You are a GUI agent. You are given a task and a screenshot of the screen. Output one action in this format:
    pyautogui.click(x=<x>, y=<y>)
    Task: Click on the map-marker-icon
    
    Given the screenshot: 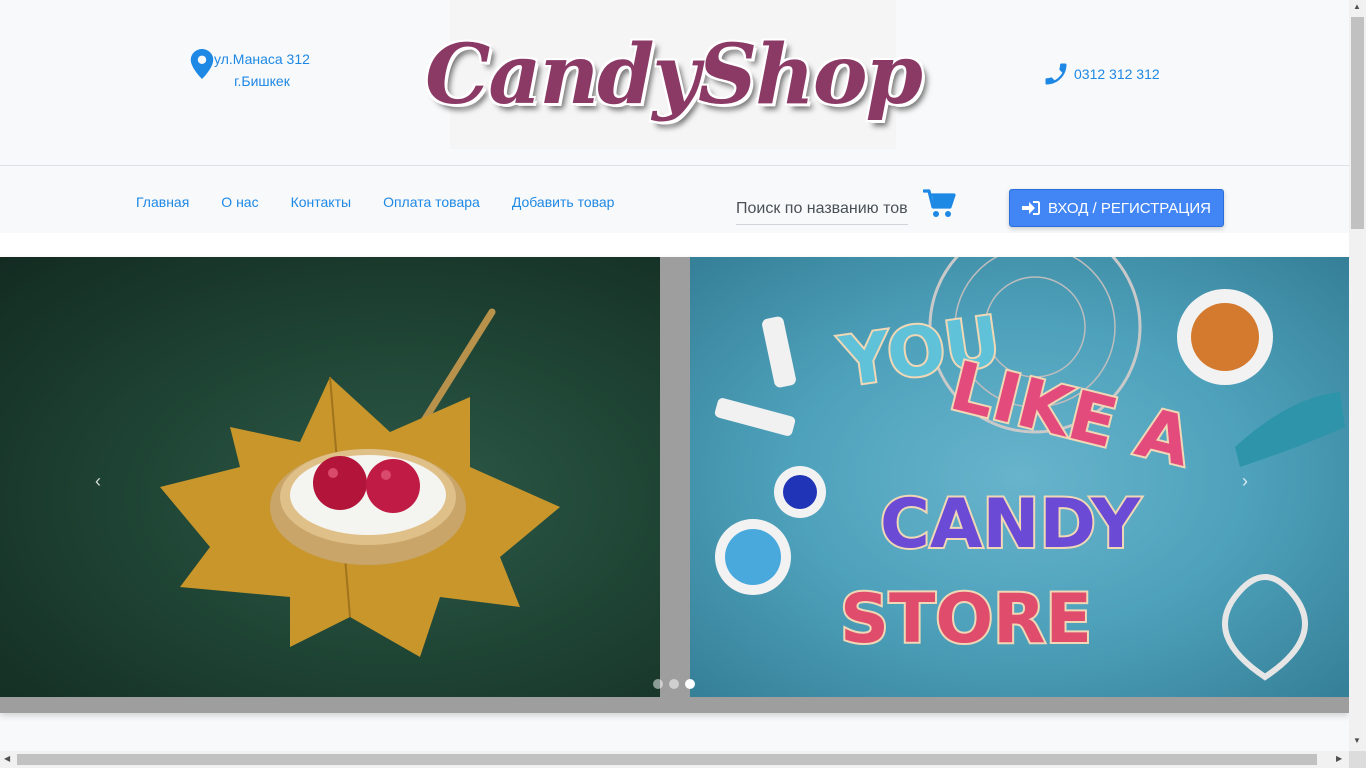 What is the action you would take?
    pyautogui.click(x=202, y=64)
    